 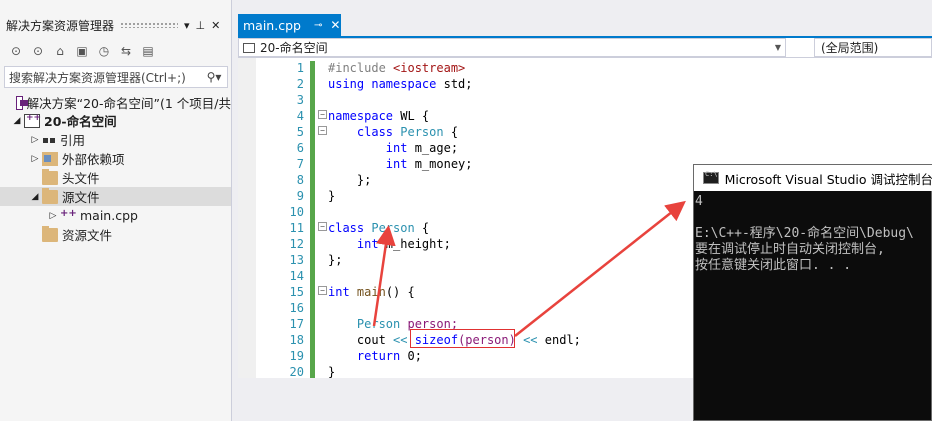 I want to click on external-deps-icon, so click(x=50, y=158).